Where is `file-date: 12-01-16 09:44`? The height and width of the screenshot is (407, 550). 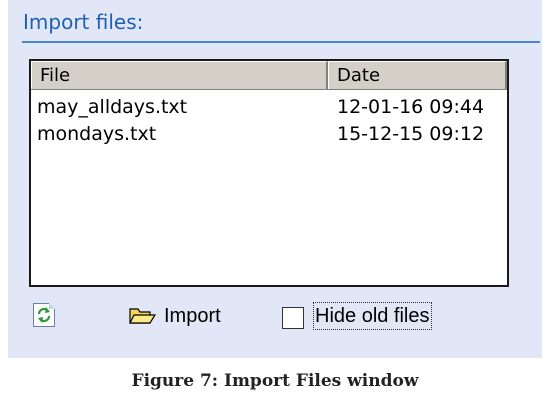 file-date: 12-01-16 09:44 is located at coordinates (411, 107).